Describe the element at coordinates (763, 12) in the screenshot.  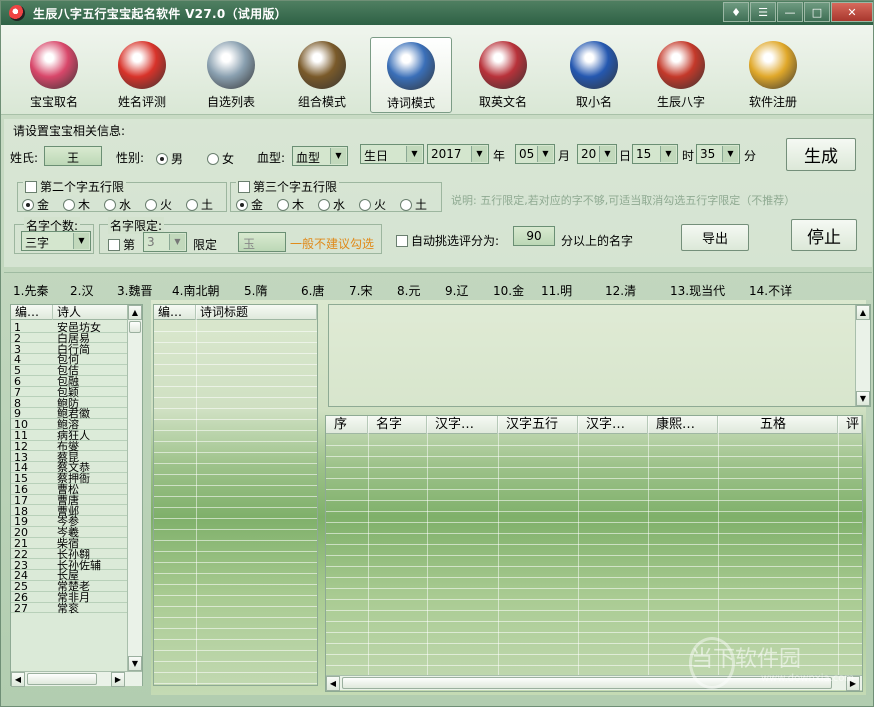
I see `menu-icon: ☰` at that location.